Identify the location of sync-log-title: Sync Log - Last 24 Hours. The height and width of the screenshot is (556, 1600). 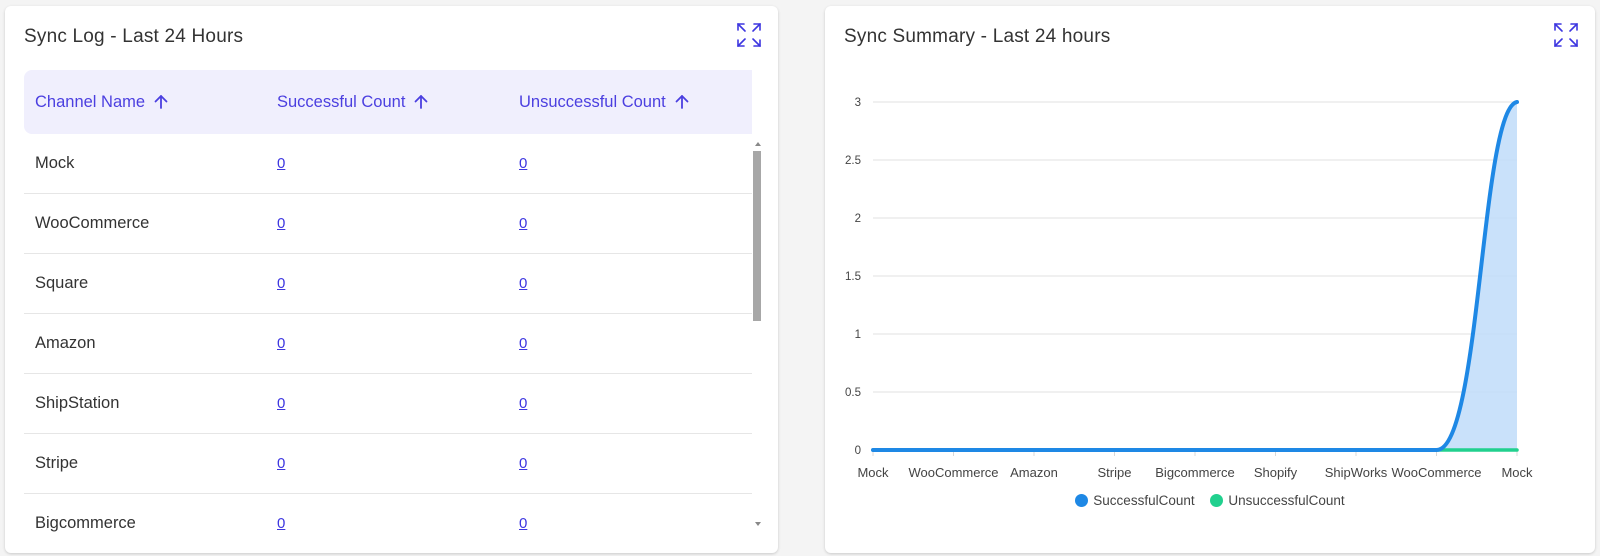
(134, 36).